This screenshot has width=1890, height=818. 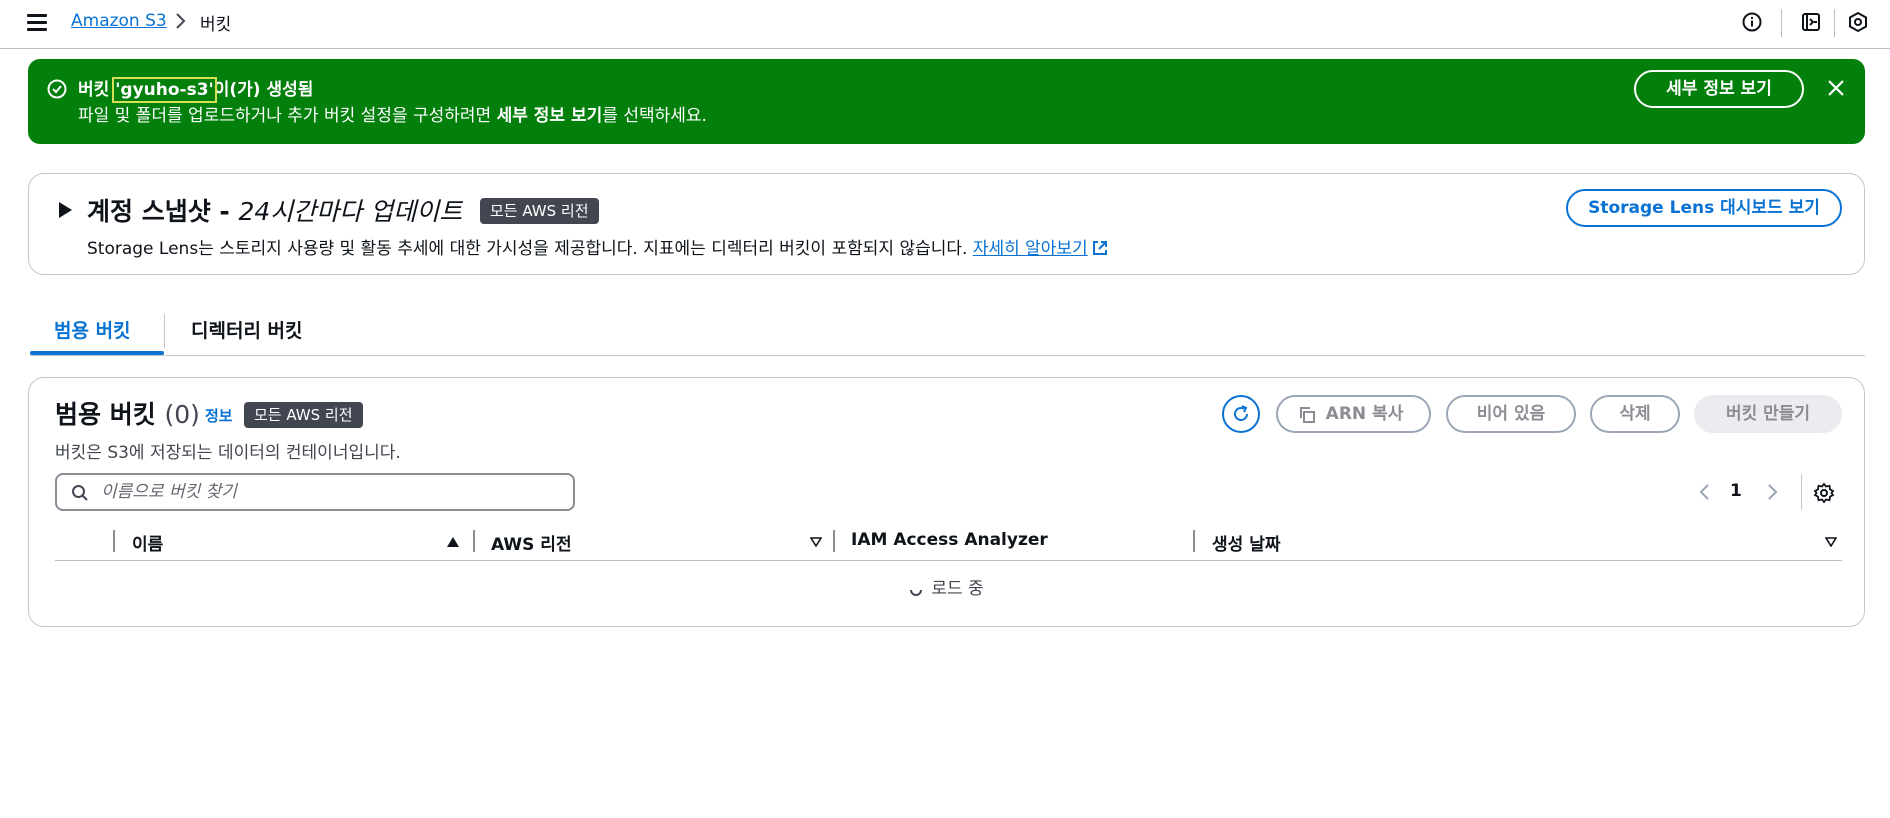 I want to click on breadcrumb-current: 버킷, so click(x=216, y=25).